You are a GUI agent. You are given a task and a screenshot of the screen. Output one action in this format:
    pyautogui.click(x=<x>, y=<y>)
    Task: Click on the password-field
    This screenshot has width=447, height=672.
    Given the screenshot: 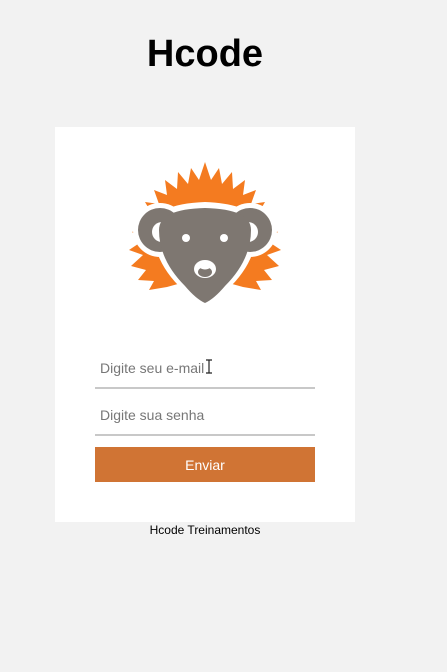 What is the action you would take?
    pyautogui.click(x=205, y=416)
    